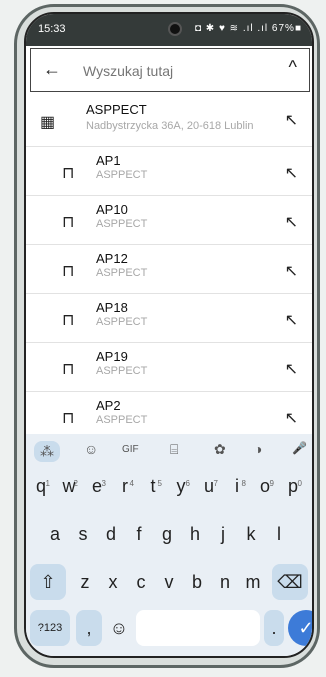  What do you see at coordinates (119, 628) in the screenshot?
I see `emoji-key: ☺` at bounding box center [119, 628].